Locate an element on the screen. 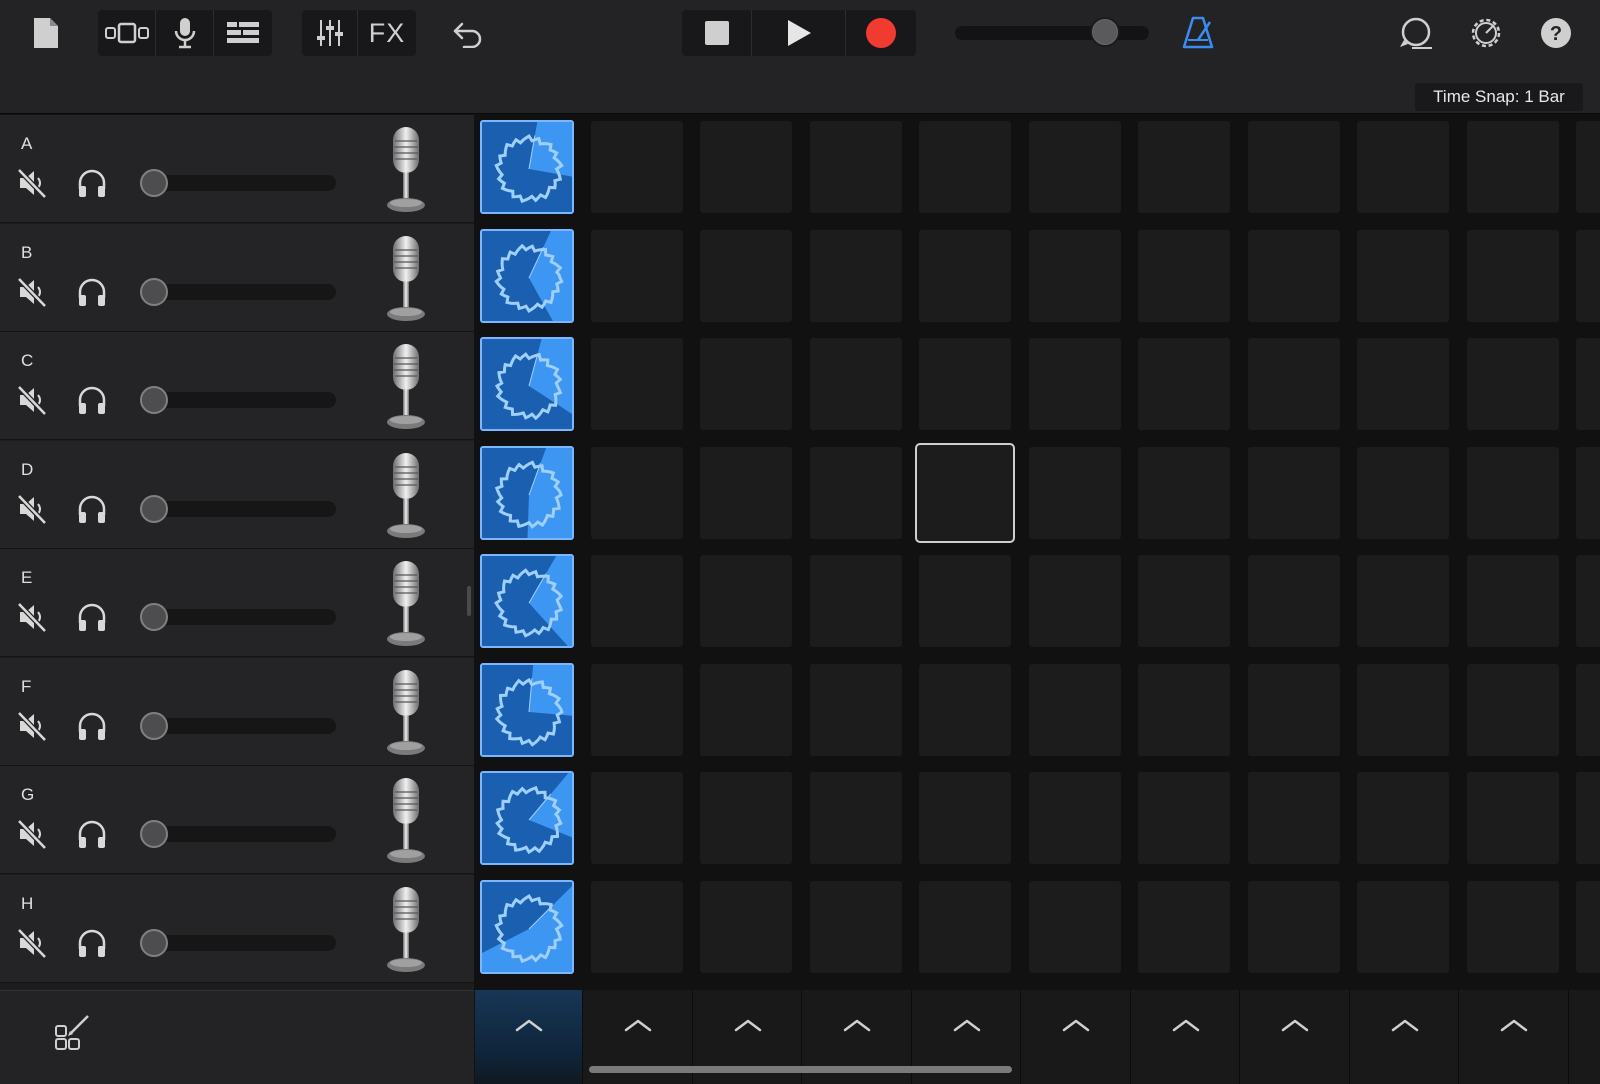  undo-icon is located at coordinates (468, 34).